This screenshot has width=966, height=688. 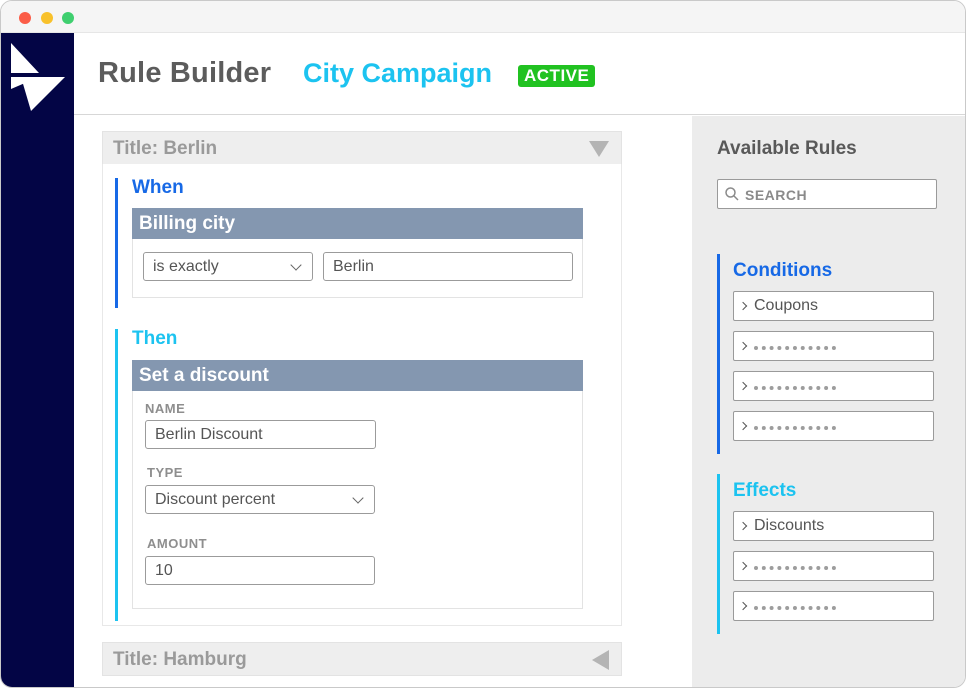 I want to click on effect-item-label: Discounts, so click(x=789, y=525).